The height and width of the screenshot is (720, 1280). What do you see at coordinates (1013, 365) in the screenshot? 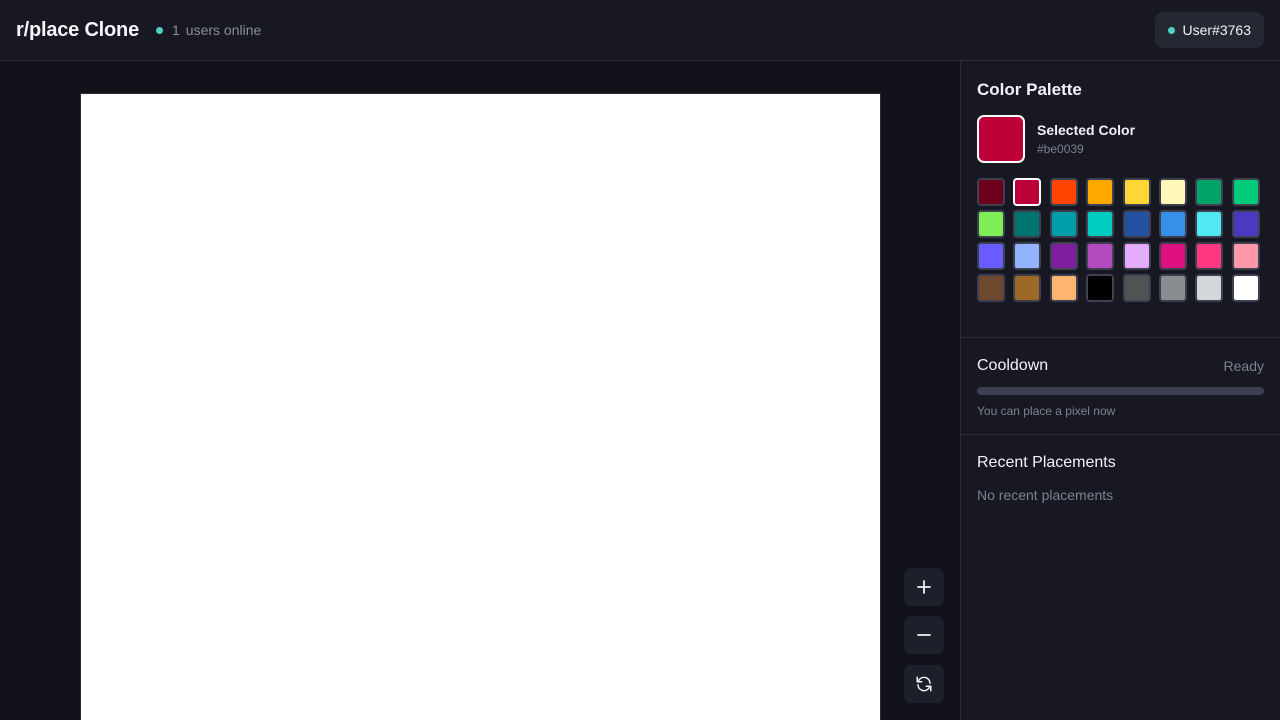
I see `cooldown-title: Cooldown` at bounding box center [1013, 365].